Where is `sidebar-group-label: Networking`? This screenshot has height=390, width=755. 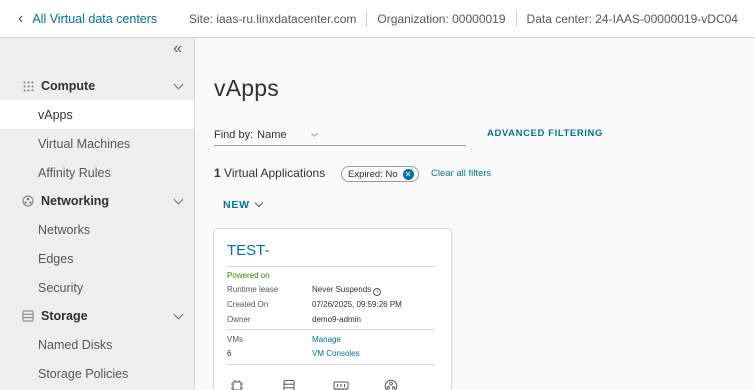
sidebar-group-label: Networking is located at coordinates (75, 201).